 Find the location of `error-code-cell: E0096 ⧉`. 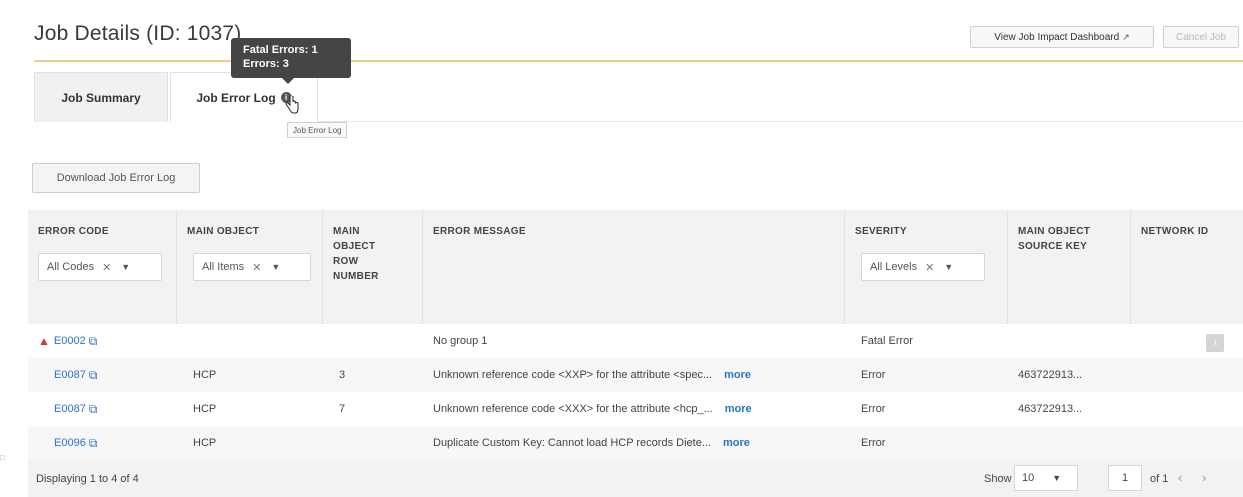

error-code-cell: E0096 ⧉ is located at coordinates (115, 443).